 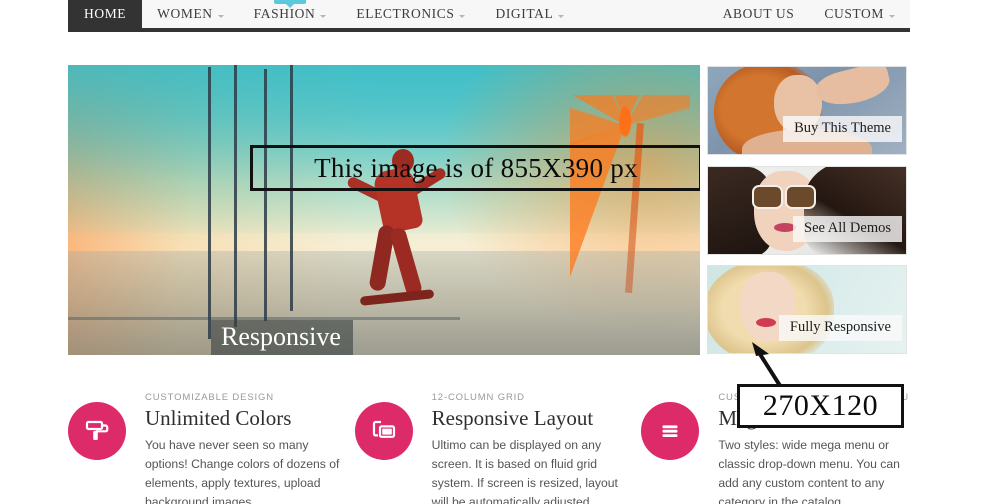 I want to click on nav-item-women: WOMEN, so click(x=190, y=14).